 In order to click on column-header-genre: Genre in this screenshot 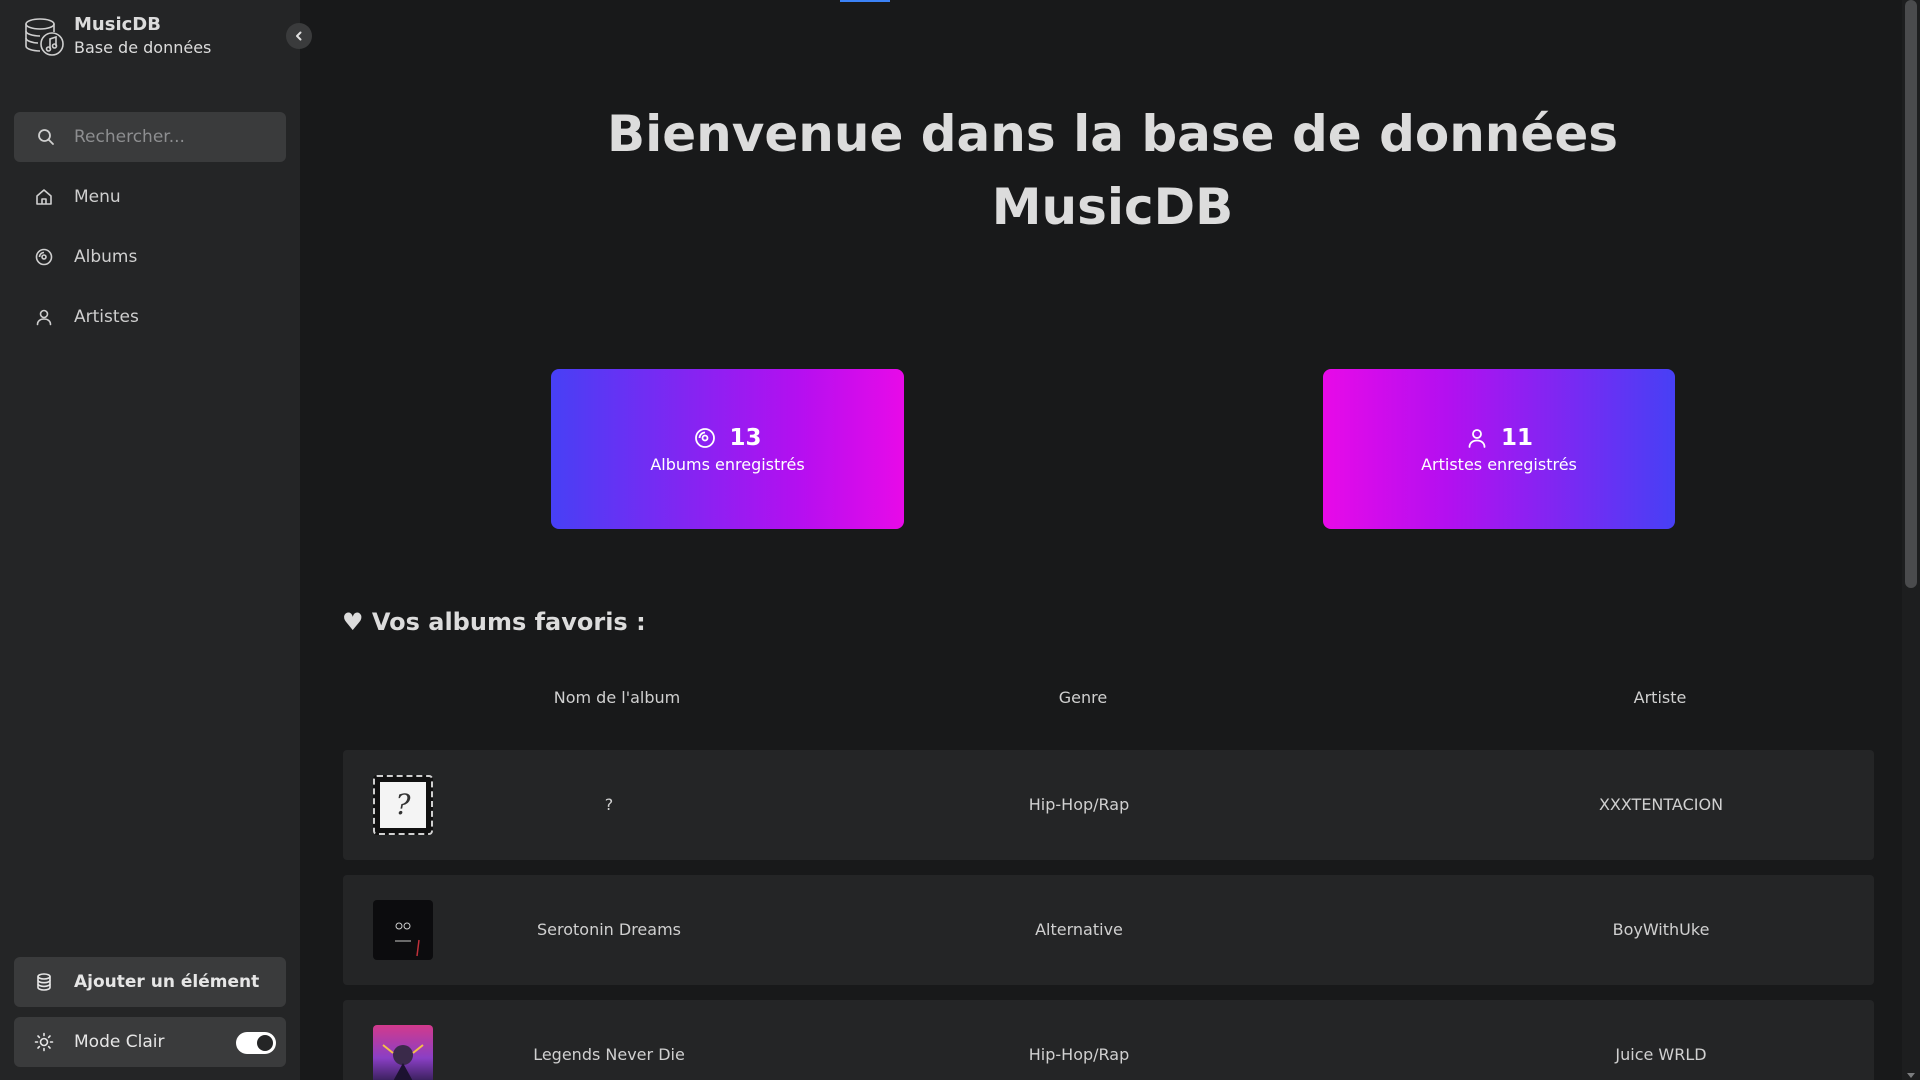, I will do `click(1083, 697)`.